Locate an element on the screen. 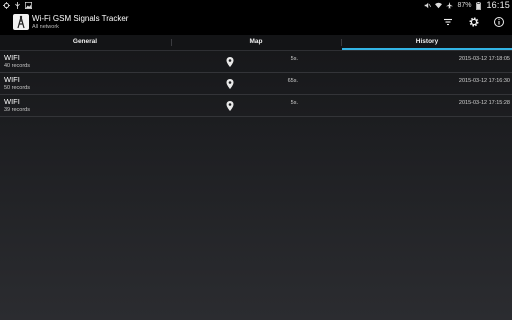 The width and height of the screenshot is (512, 320). usb-icon is located at coordinates (17, 5).